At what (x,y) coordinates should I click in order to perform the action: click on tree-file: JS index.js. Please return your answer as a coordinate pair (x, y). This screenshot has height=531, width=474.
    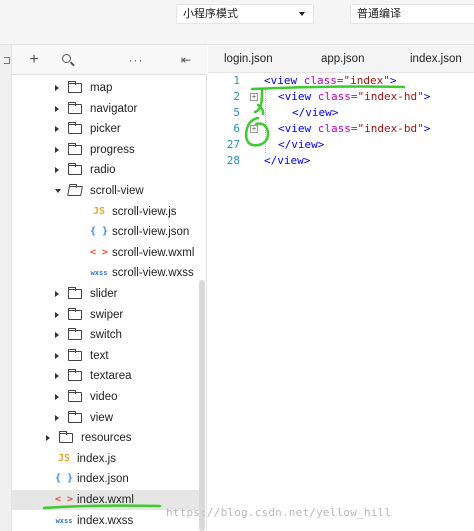
    Looking at the image, I should click on (107, 459).